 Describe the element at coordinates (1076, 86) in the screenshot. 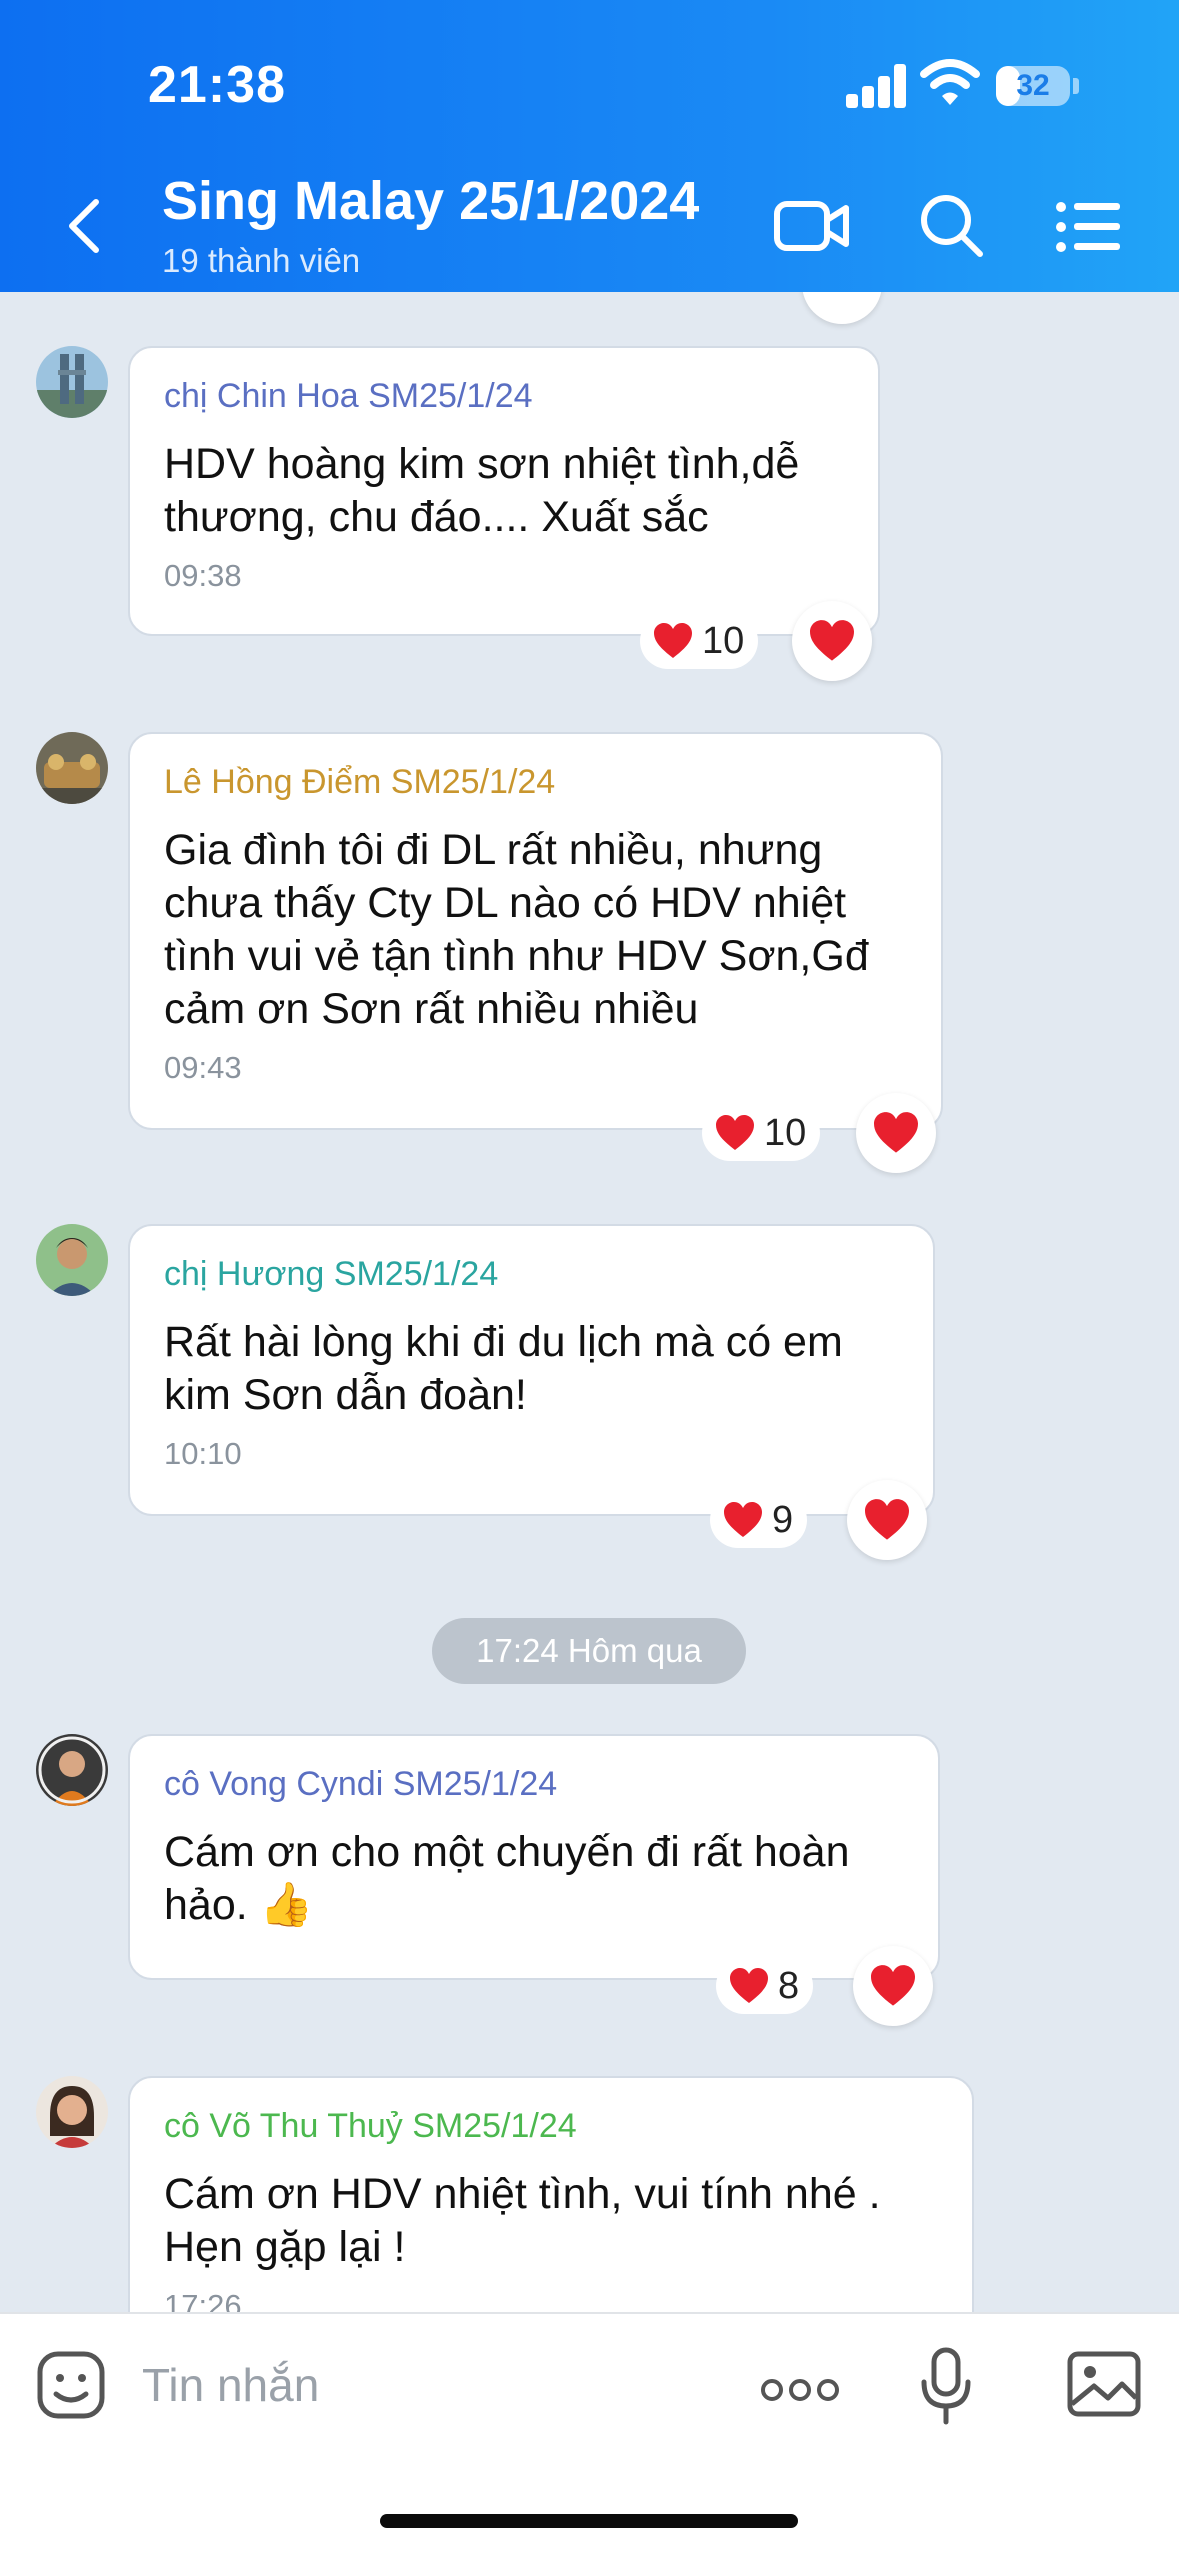

I see `battery-nub` at that location.